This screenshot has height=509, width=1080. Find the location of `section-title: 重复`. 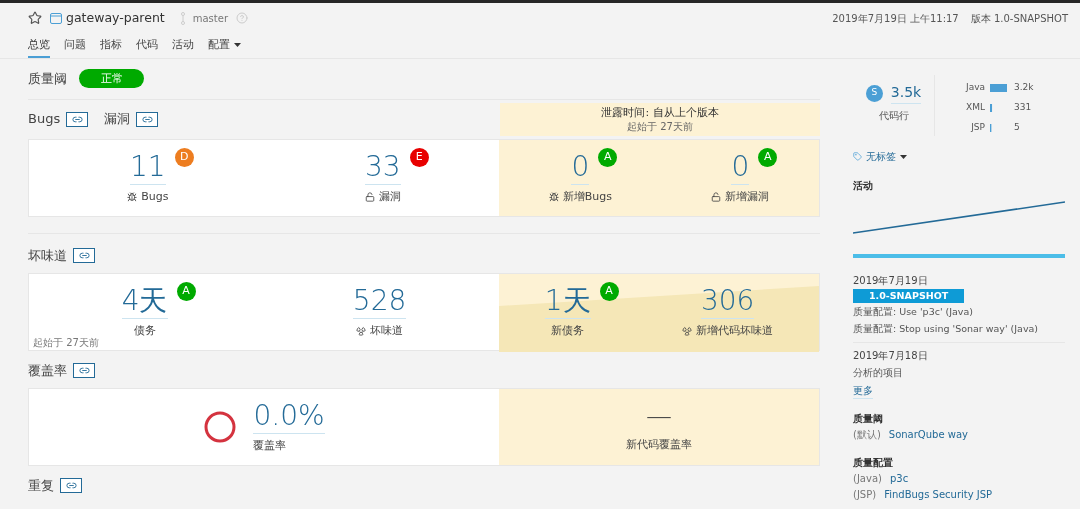

section-title: 重复 is located at coordinates (41, 485).